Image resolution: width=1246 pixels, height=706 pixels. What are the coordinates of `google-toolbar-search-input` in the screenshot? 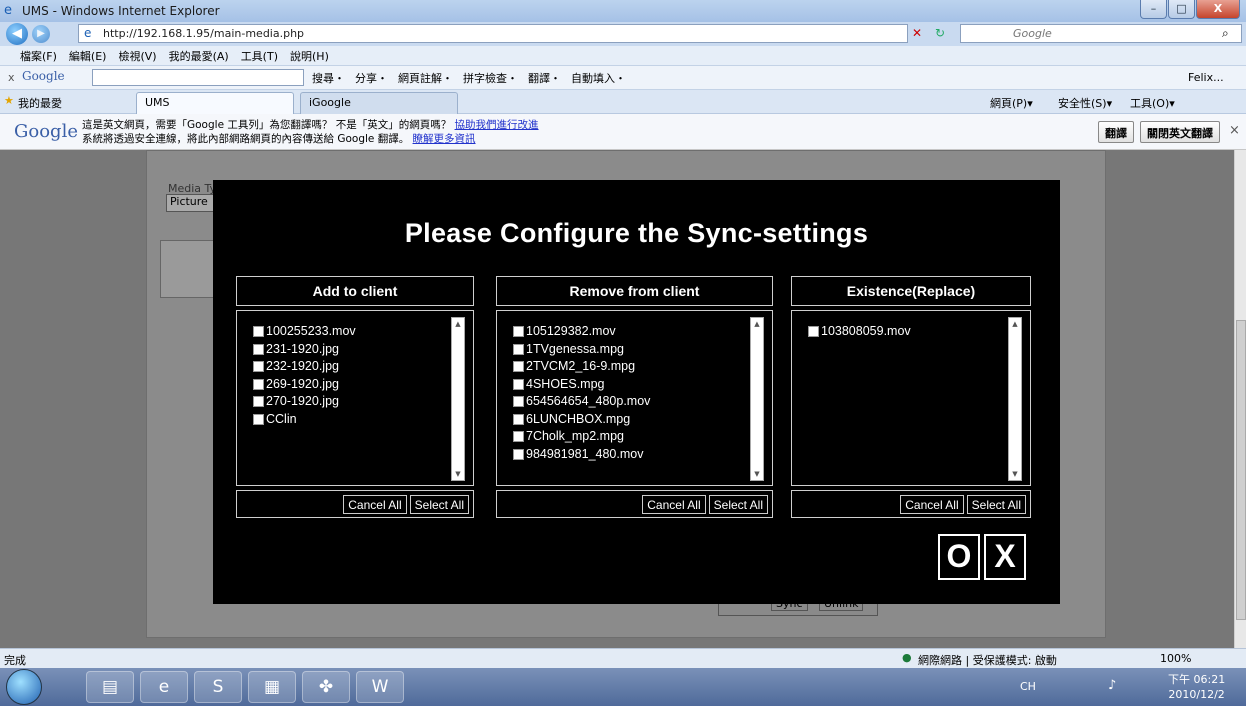 It's located at (198, 77).